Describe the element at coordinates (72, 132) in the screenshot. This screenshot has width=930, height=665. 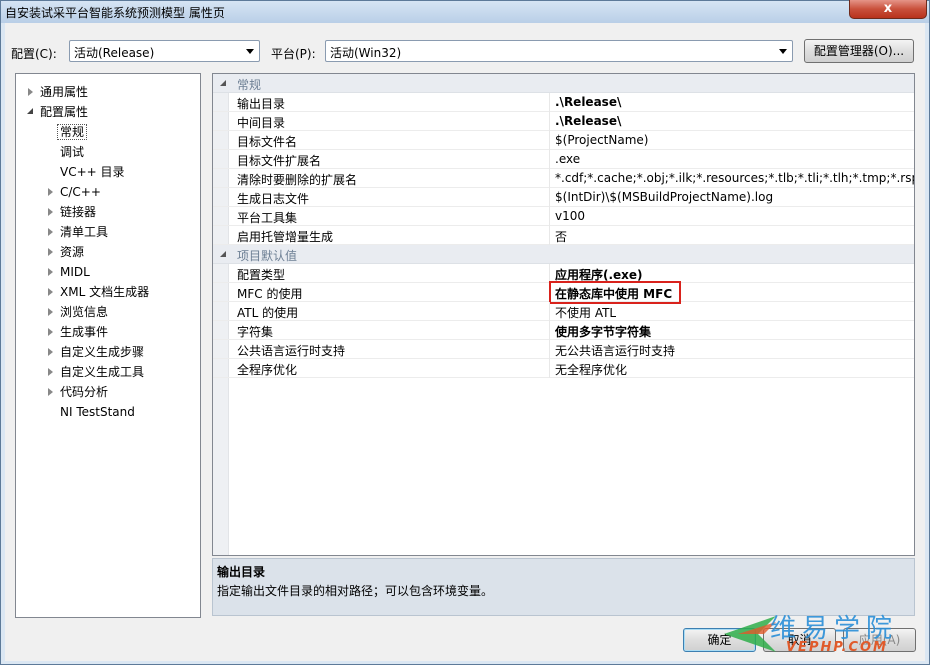
I see `tree-item-general: 常规` at that location.